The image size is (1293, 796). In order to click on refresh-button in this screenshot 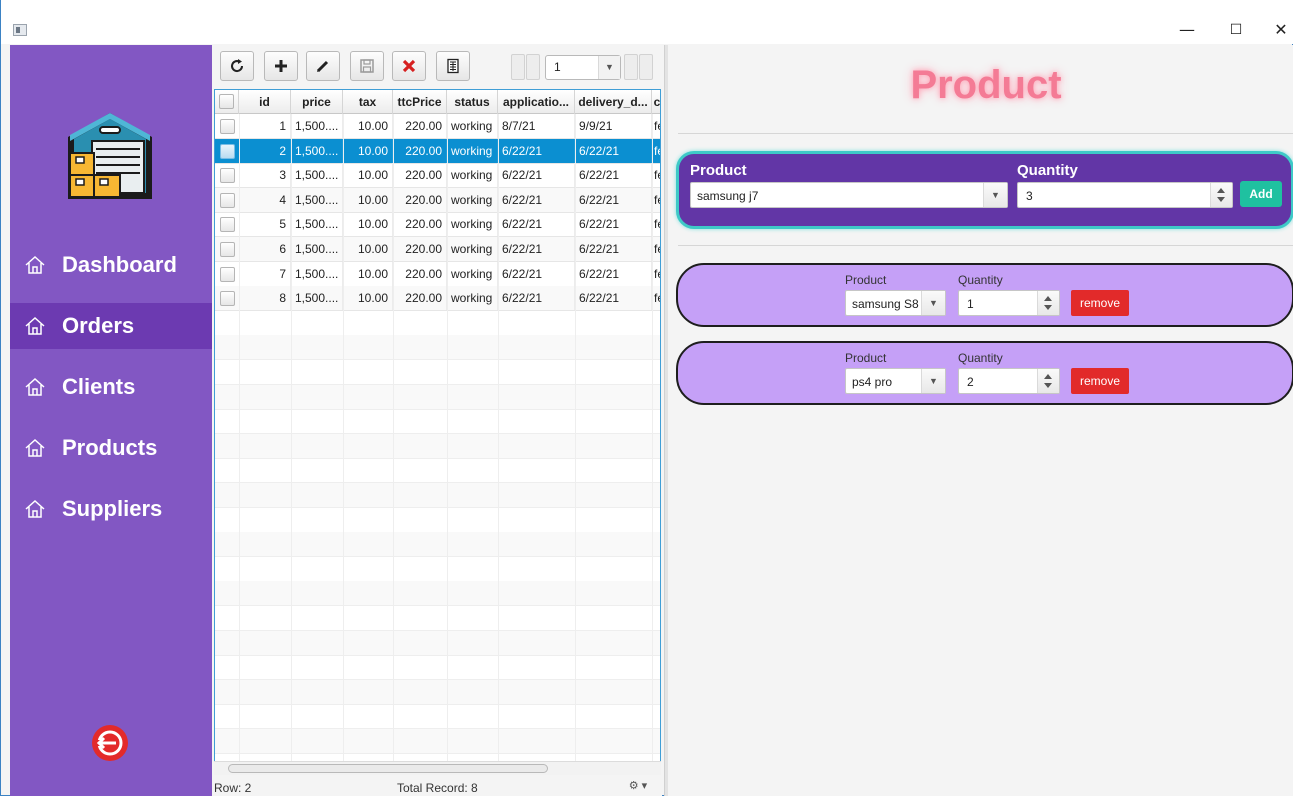, I will do `click(237, 66)`.